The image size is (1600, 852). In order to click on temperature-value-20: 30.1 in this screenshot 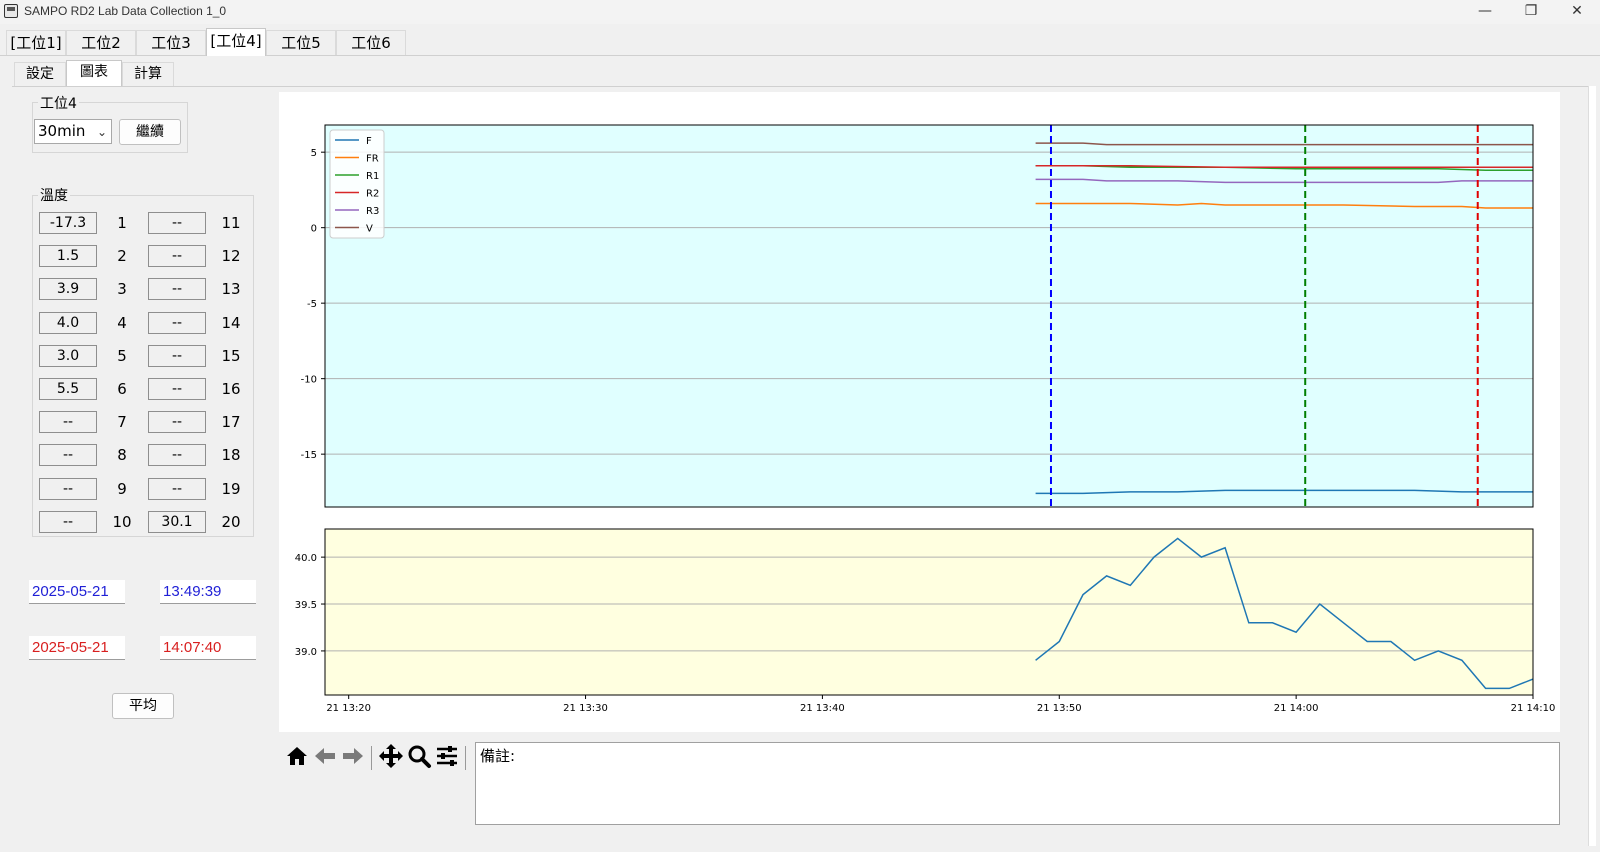, I will do `click(177, 522)`.